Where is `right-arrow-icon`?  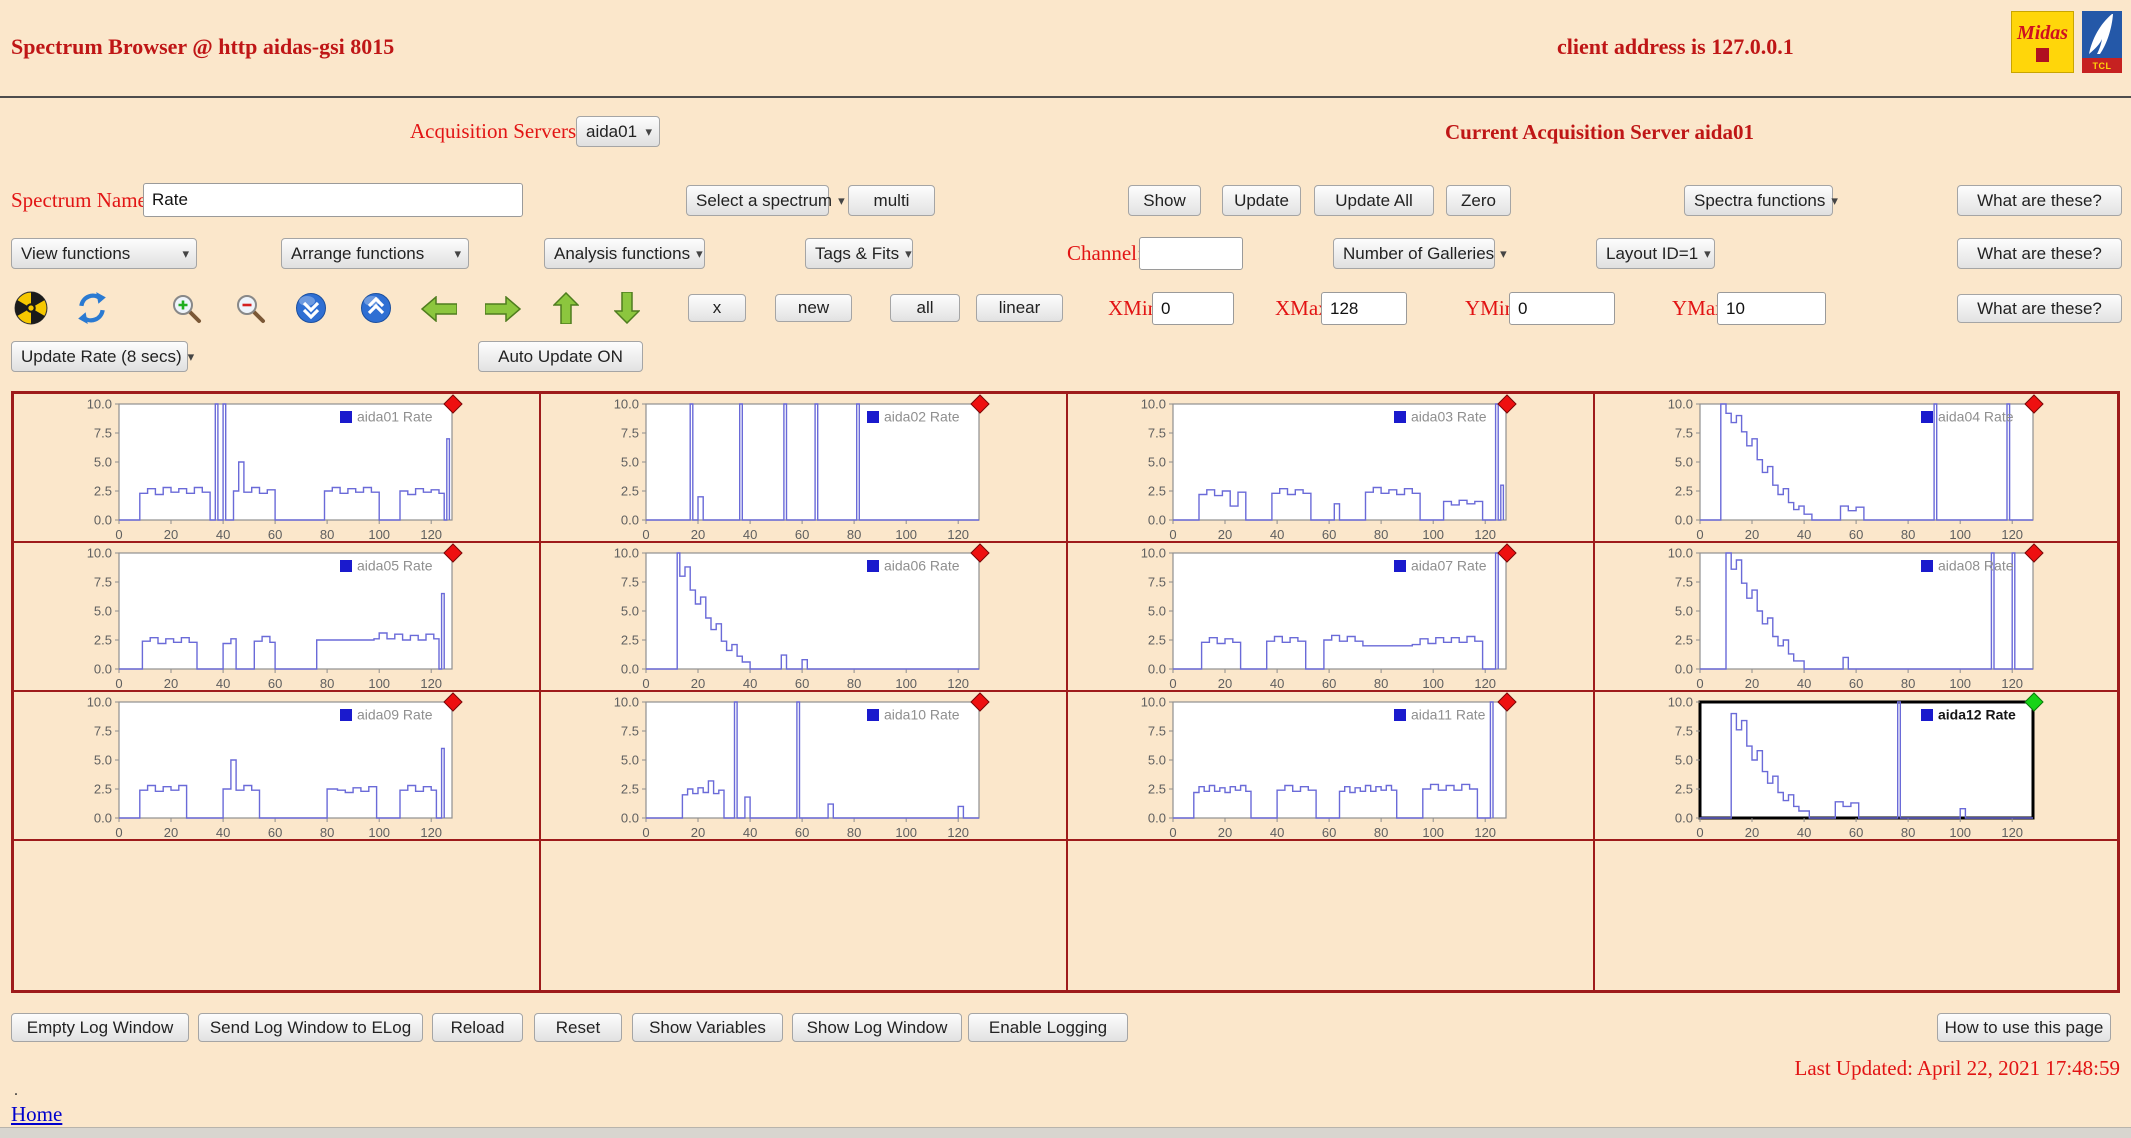 right-arrow-icon is located at coordinates (503, 311).